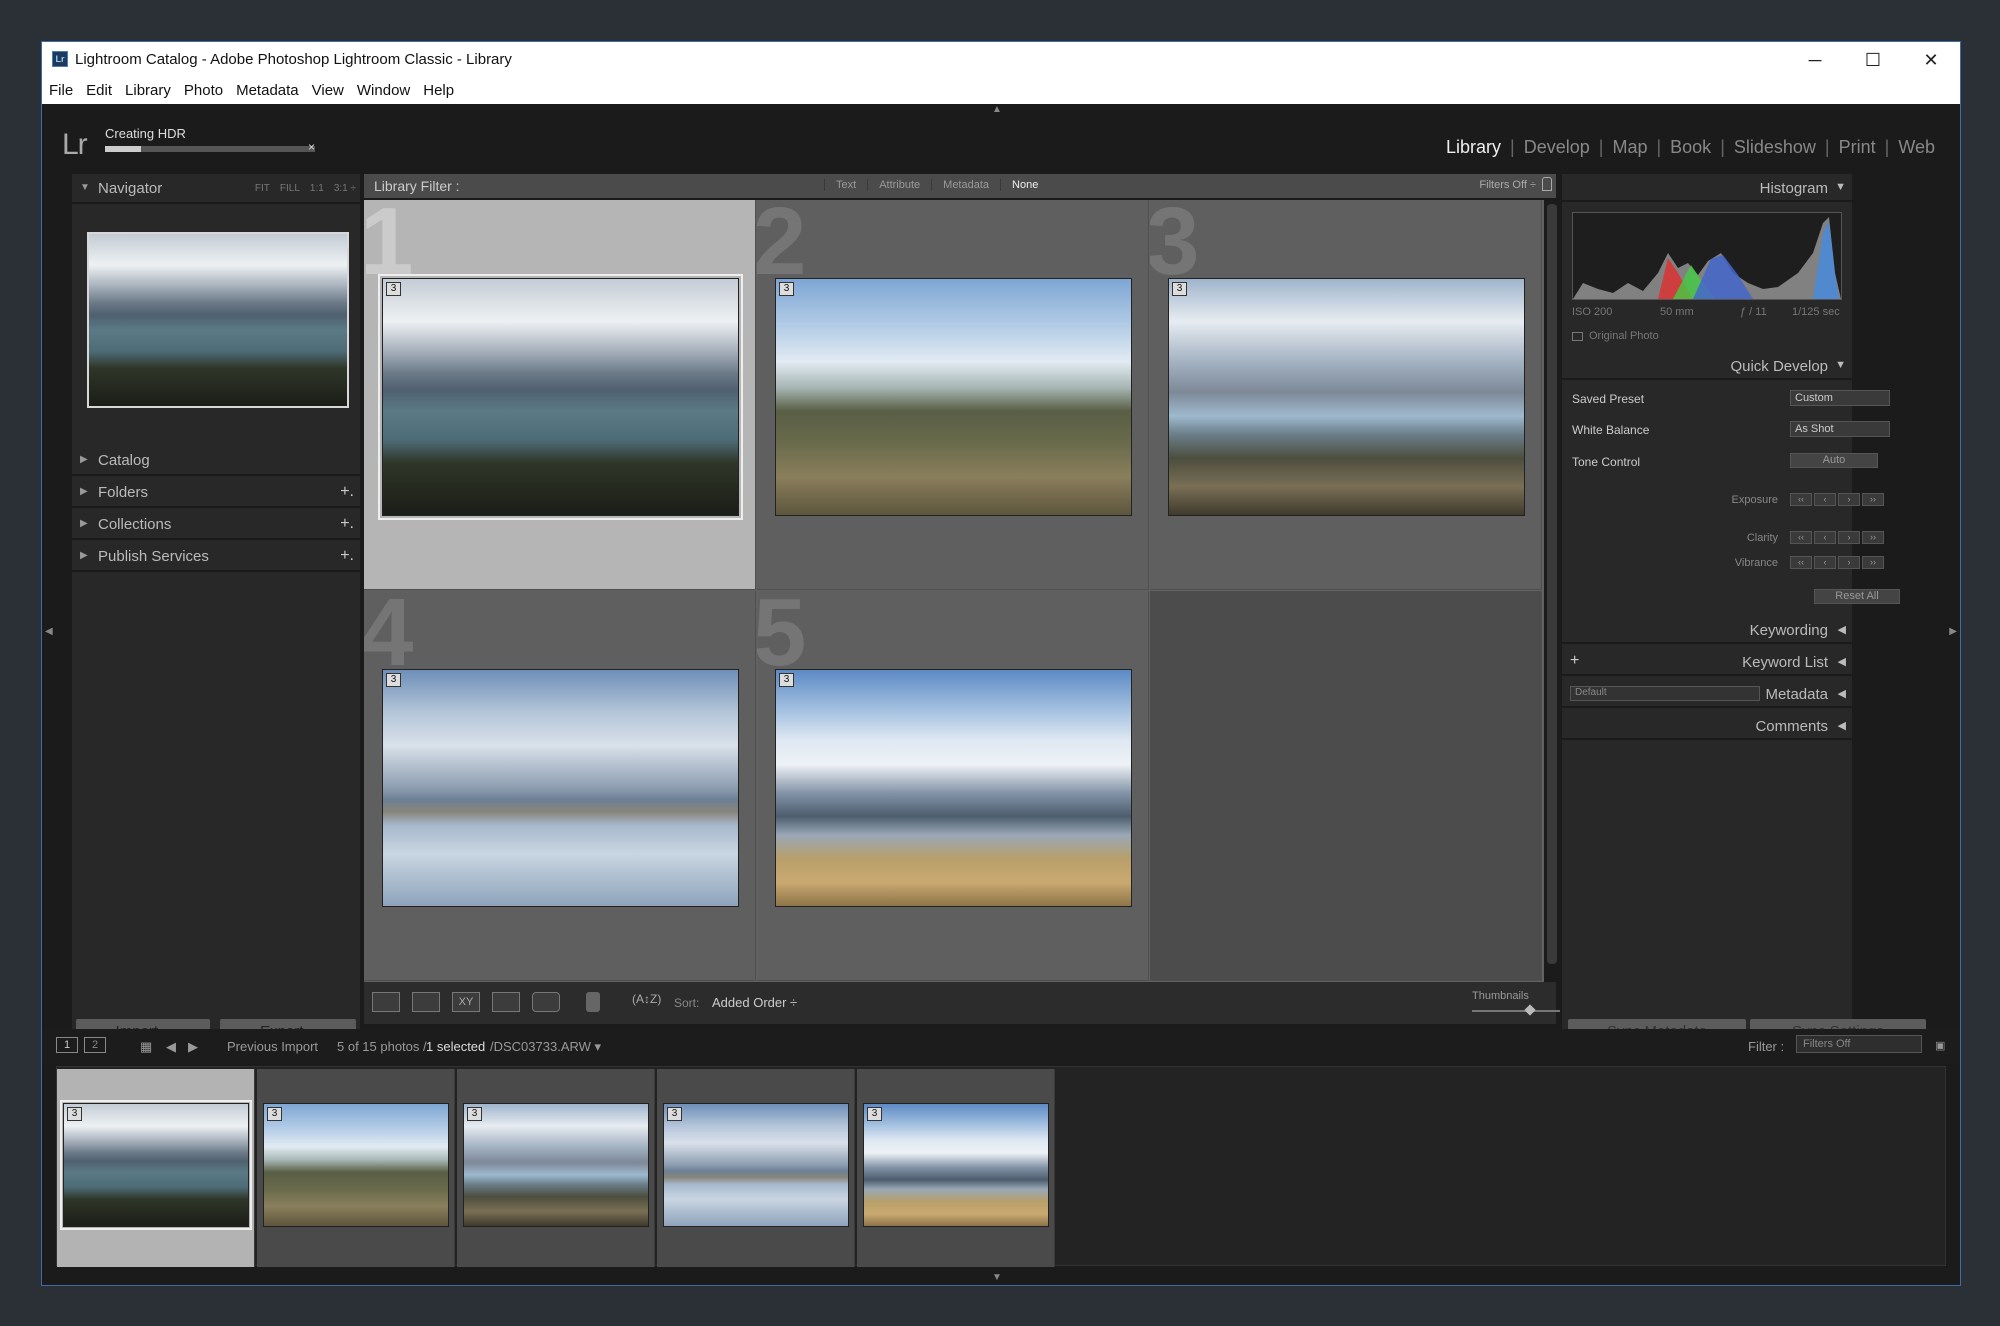 The image size is (2000, 1326). Describe the element at coordinates (1857, 596) in the screenshot. I see `reset-all-button: Reset All` at that location.